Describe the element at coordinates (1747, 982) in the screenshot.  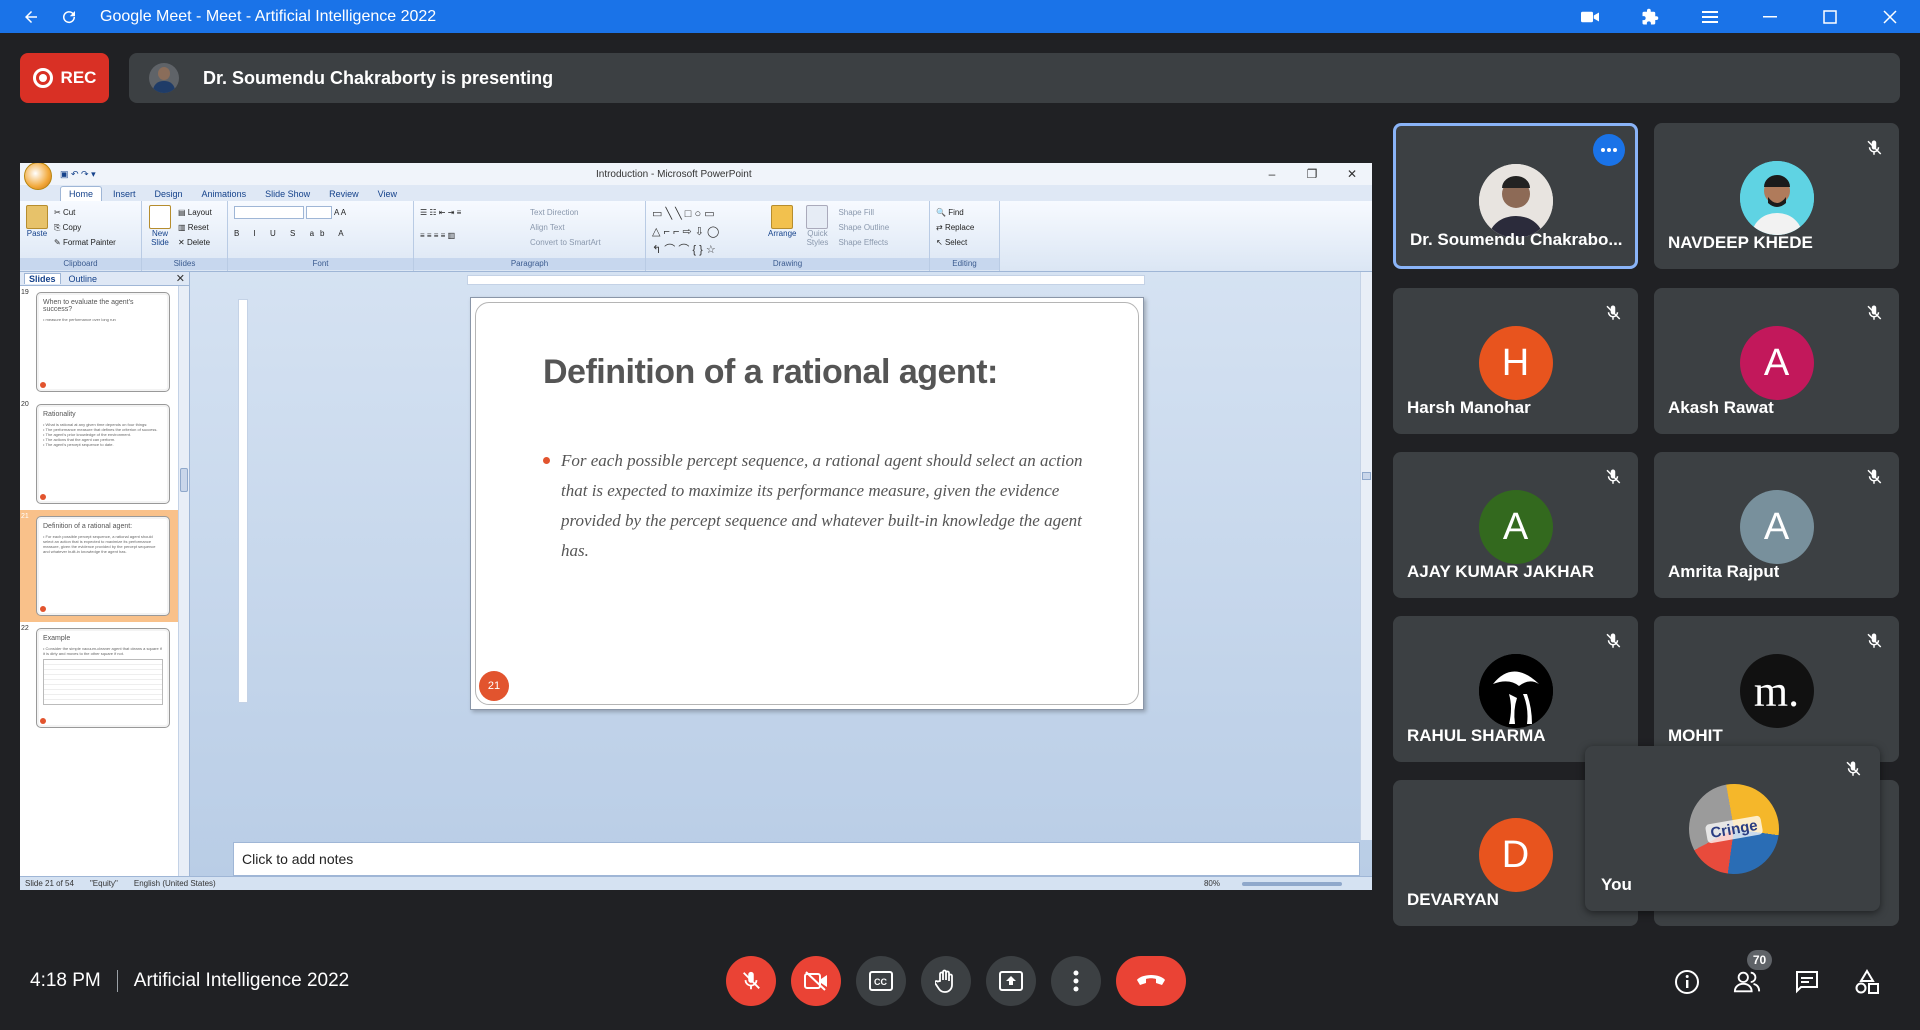
I see `people-button` at that location.